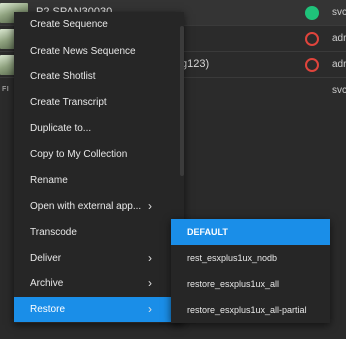 The height and width of the screenshot is (339, 346). What do you see at coordinates (247, 310) in the screenshot?
I see `submenu-item-label: restore_esxplus1ux_all-partial` at bounding box center [247, 310].